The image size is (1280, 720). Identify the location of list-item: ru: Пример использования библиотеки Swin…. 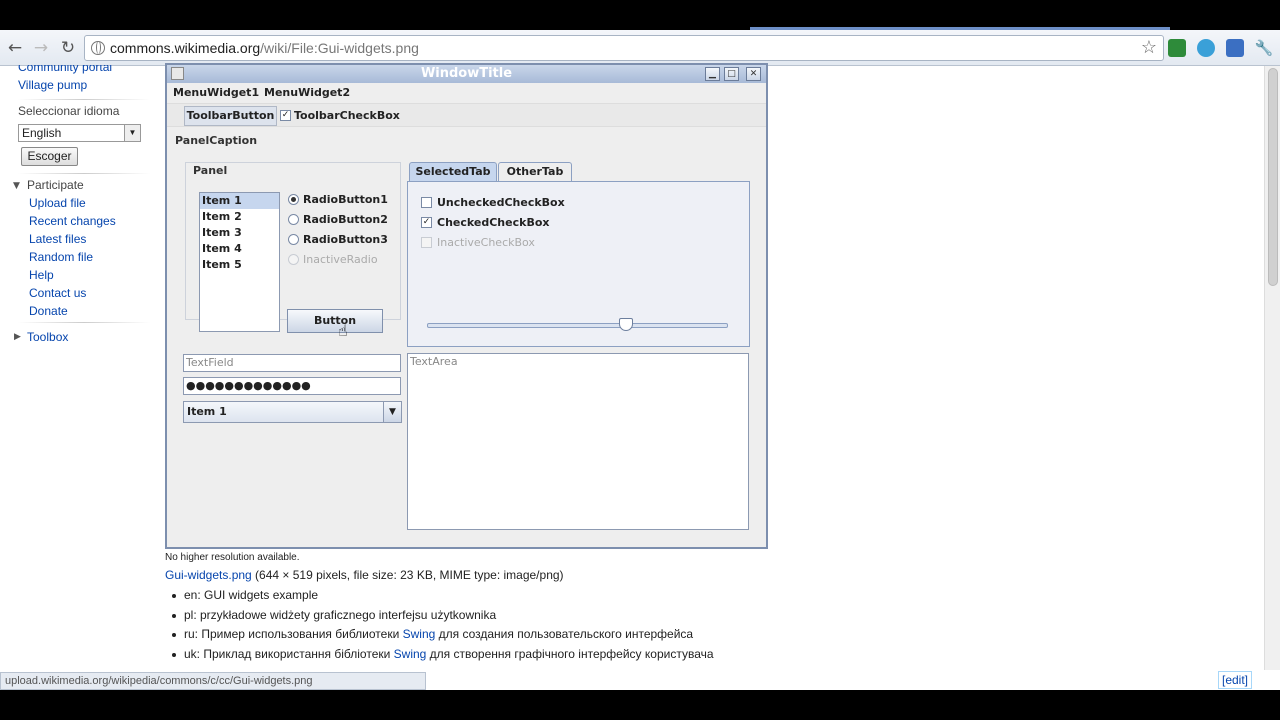
(439, 637).